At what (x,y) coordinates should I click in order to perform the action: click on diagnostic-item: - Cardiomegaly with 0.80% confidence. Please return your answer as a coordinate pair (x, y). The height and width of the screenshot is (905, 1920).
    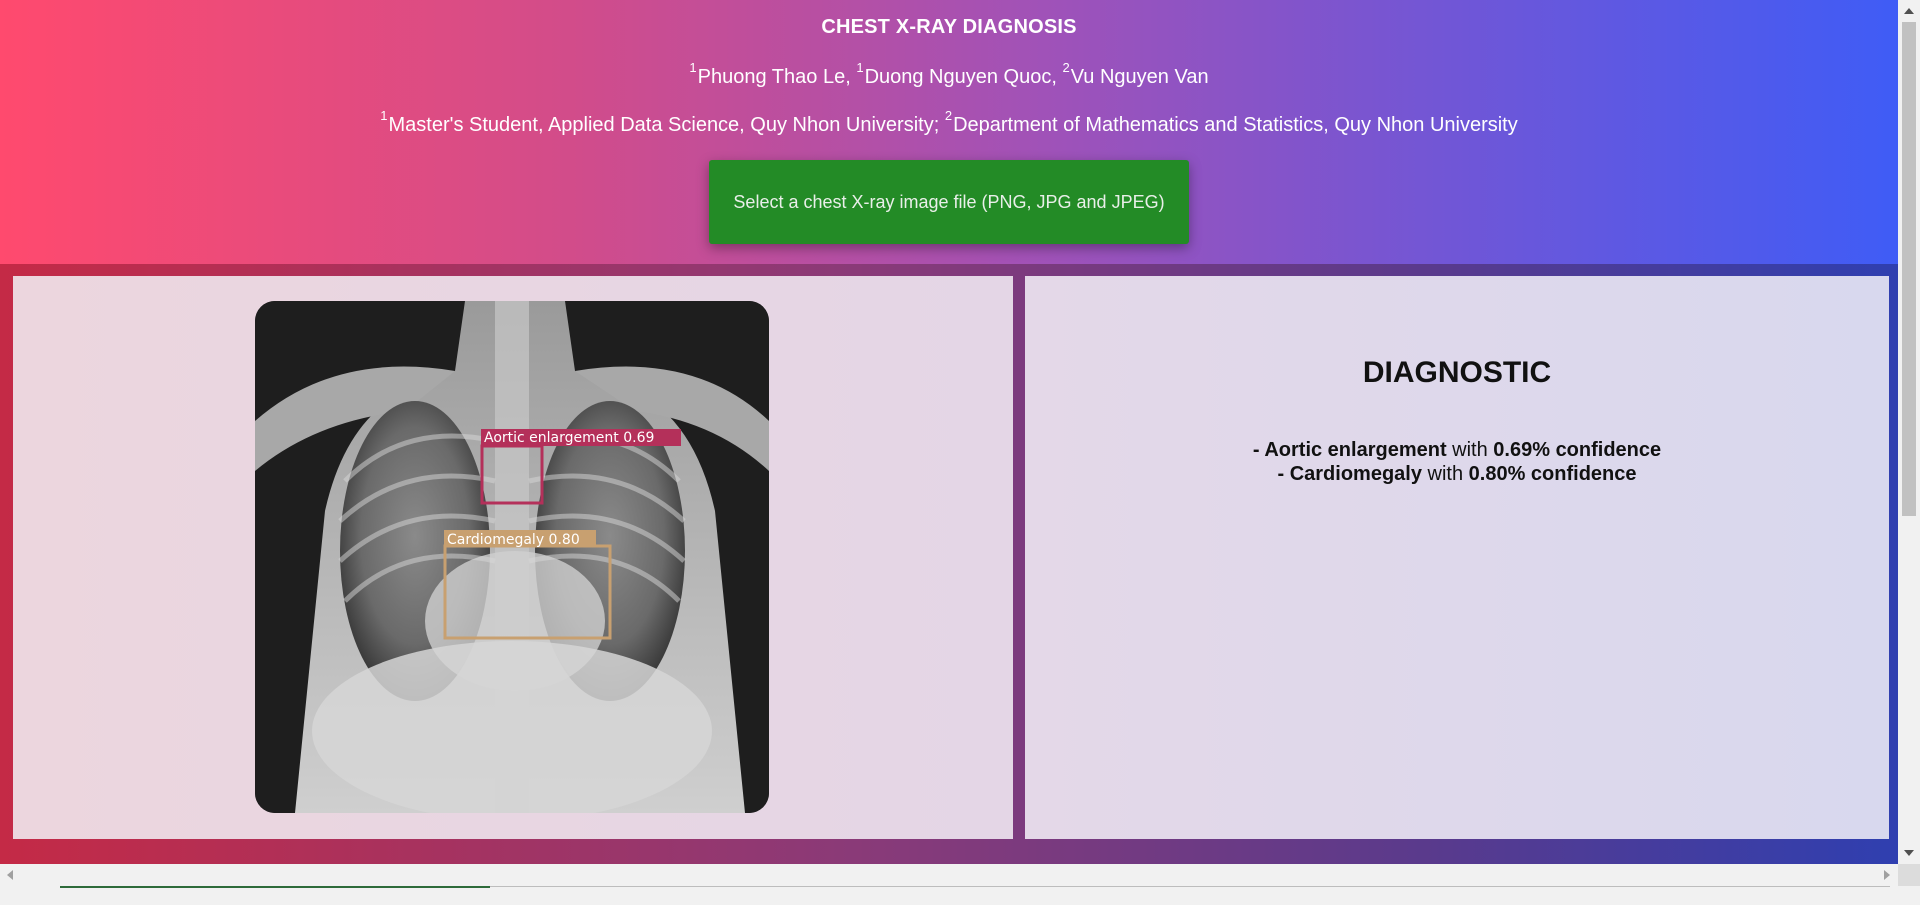
    Looking at the image, I should click on (1457, 474).